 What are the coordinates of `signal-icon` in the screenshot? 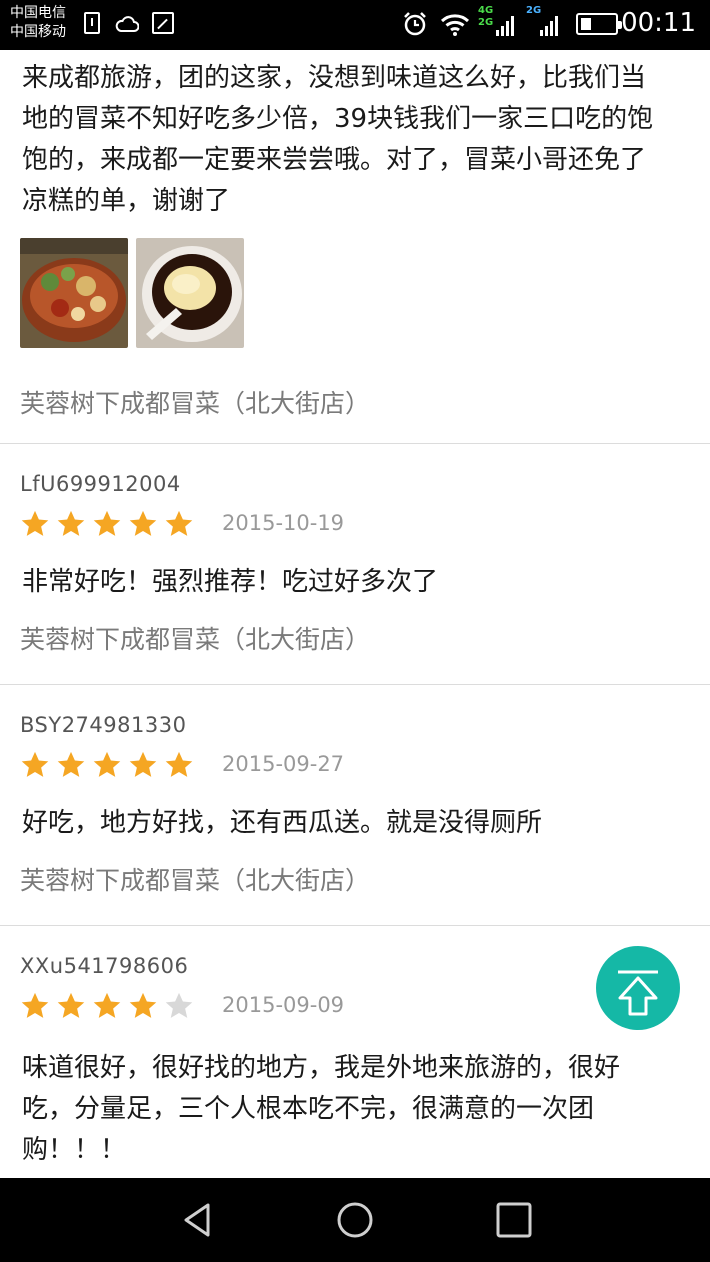 It's located at (505, 26).